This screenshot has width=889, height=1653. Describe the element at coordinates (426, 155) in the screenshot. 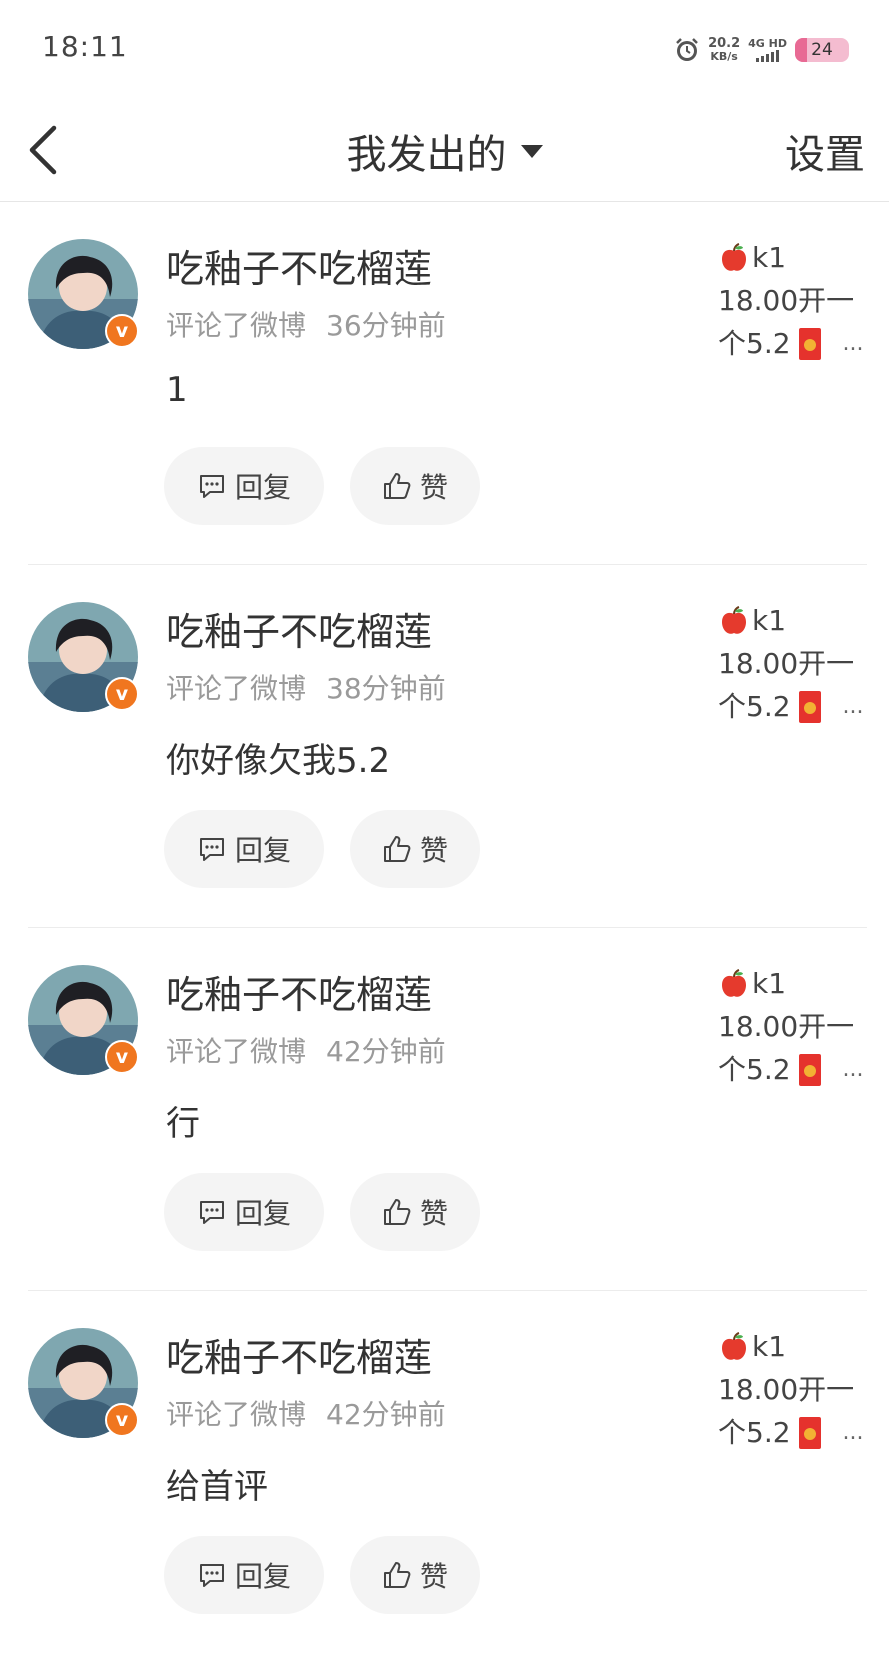

I see `page-title: 我发出的` at that location.